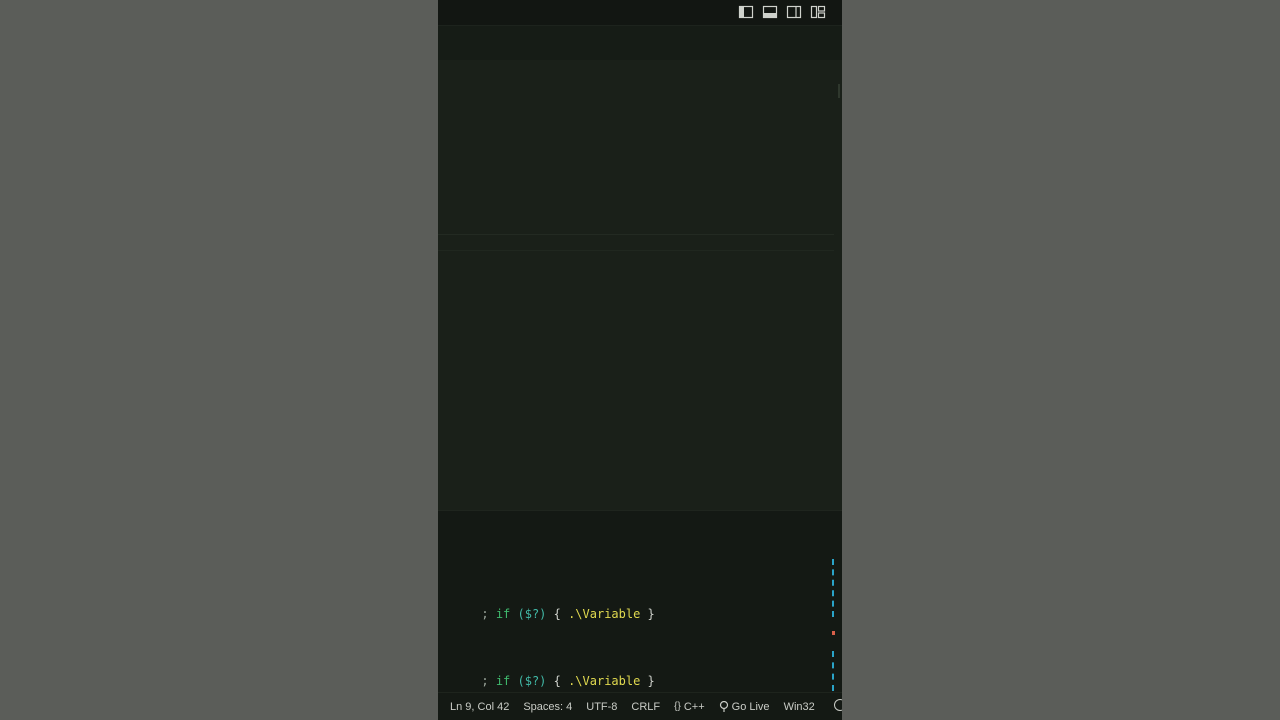 The height and width of the screenshot is (720, 1280). I want to click on toggle-secondary-sidebar-icon, so click(794, 12).